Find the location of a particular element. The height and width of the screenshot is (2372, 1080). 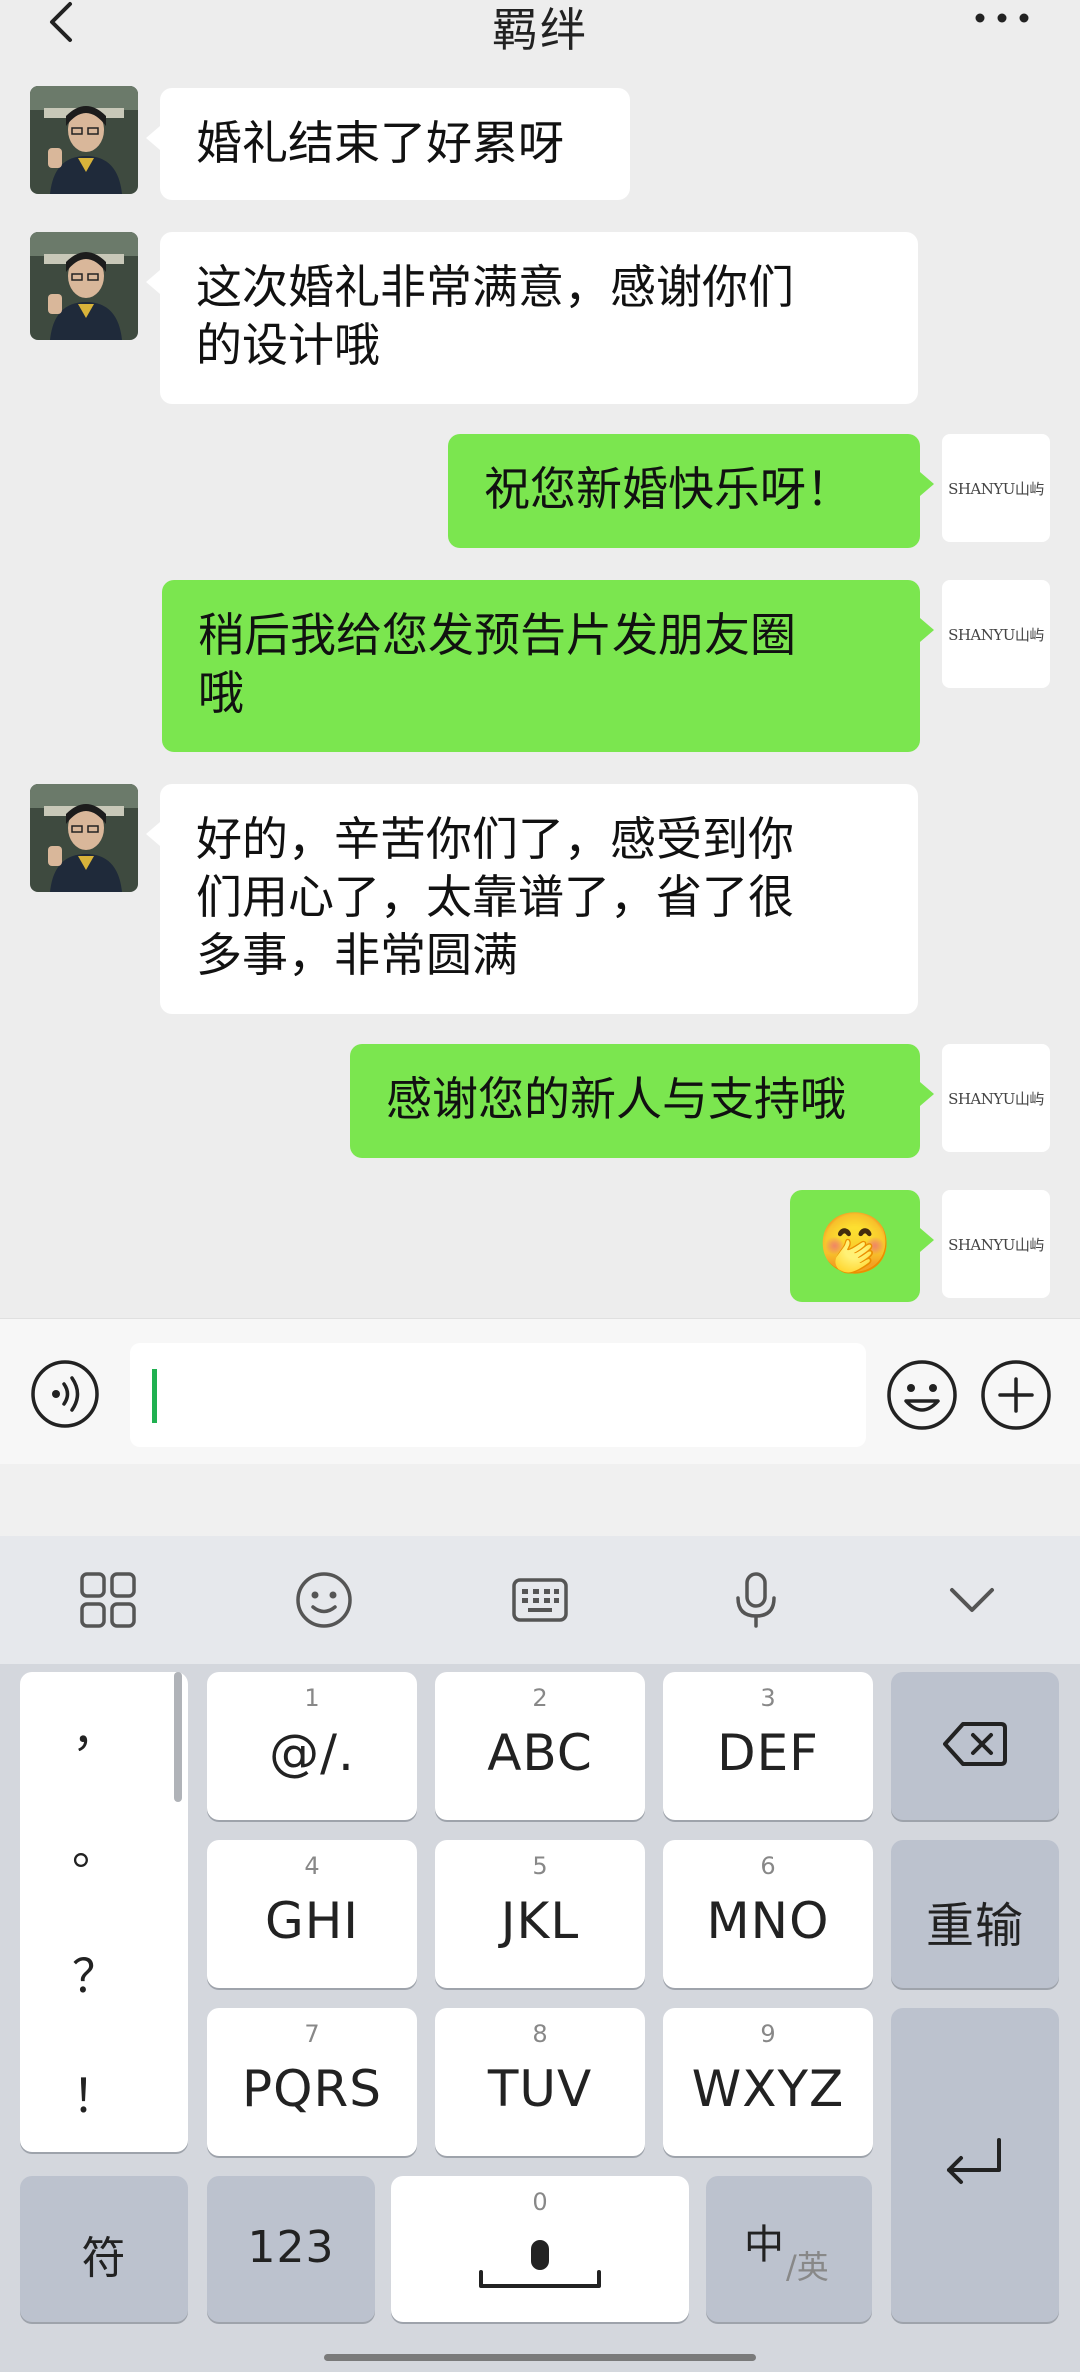

message-text: 感谢您的新人与支持哦 is located at coordinates (616, 1099).